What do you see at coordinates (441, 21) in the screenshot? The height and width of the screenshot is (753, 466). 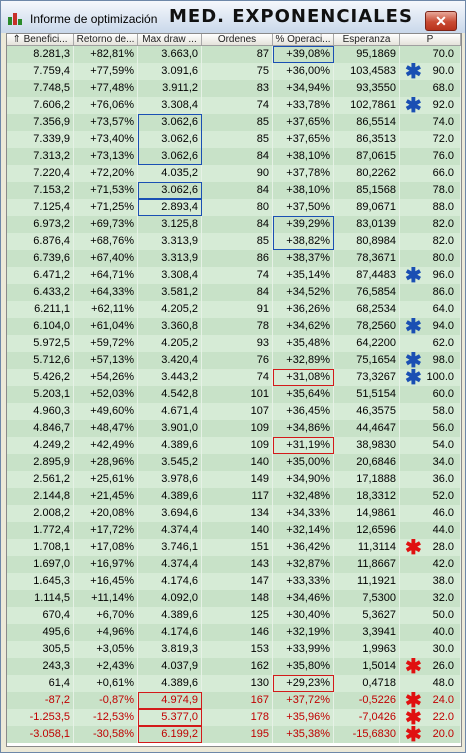 I see `close-button: ✕` at bounding box center [441, 21].